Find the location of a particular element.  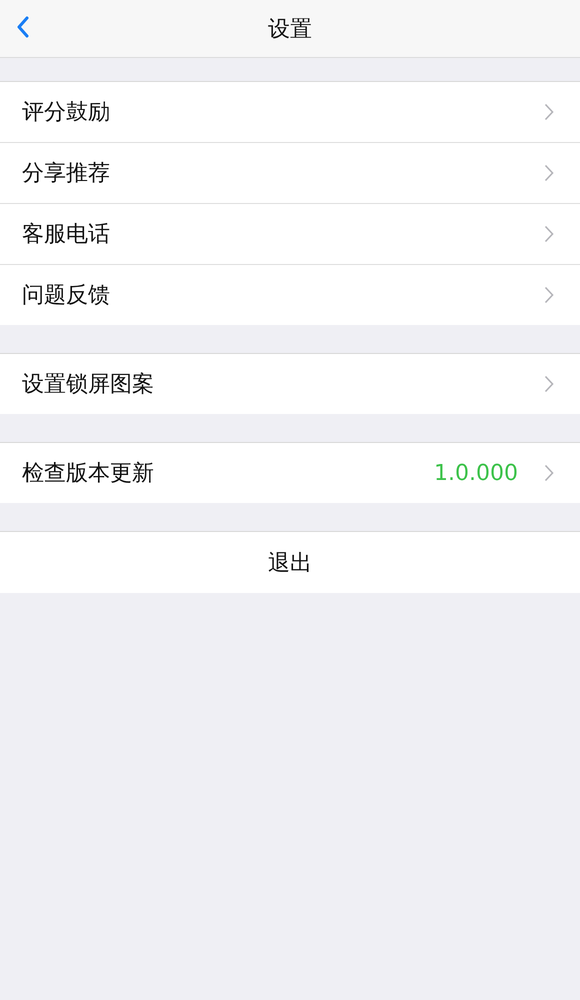

row-label: 问题反馈 is located at coordinates (66, 296).